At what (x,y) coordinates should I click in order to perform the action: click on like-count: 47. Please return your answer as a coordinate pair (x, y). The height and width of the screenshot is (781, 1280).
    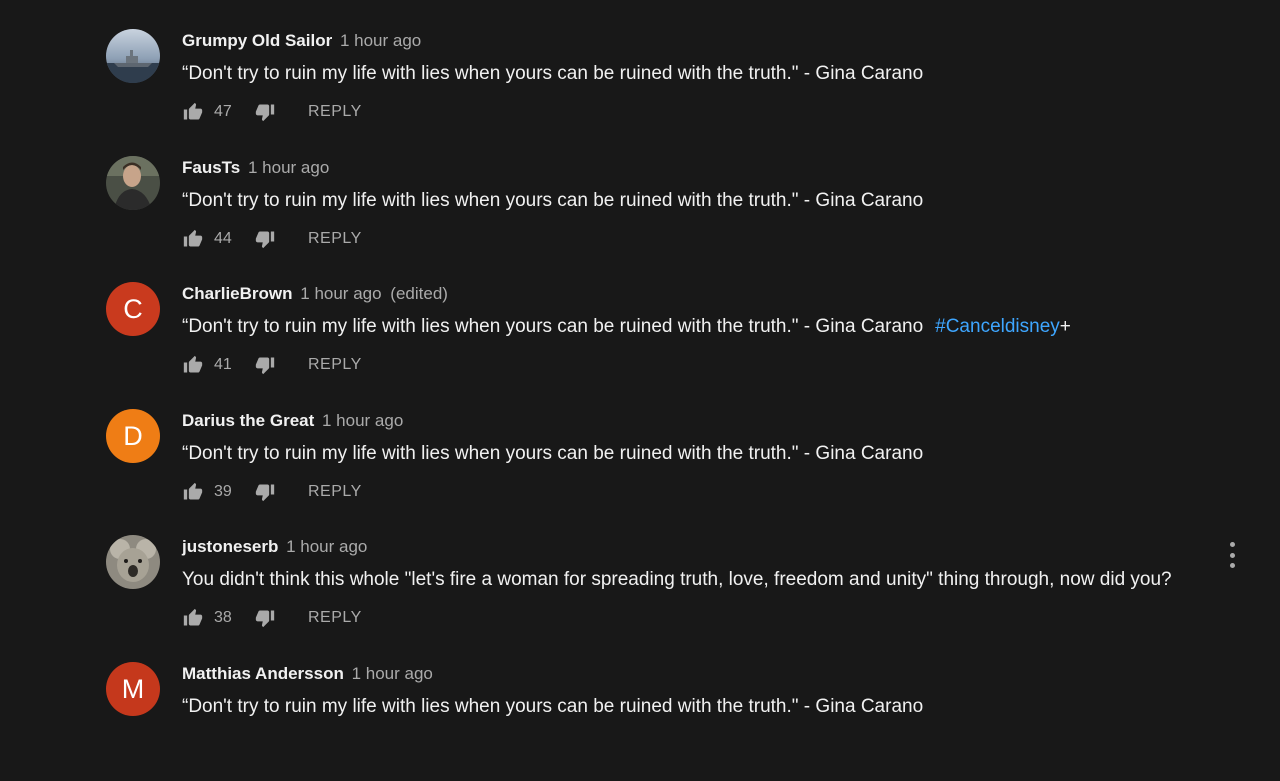
    Looking at the image, I should click on (223, 111).